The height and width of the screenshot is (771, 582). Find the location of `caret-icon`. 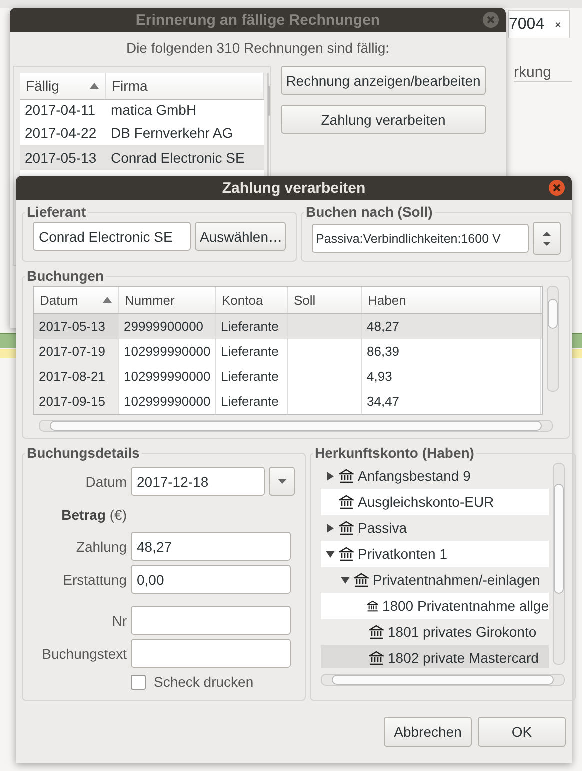

caret-icon is located at coordinates (282, 481).